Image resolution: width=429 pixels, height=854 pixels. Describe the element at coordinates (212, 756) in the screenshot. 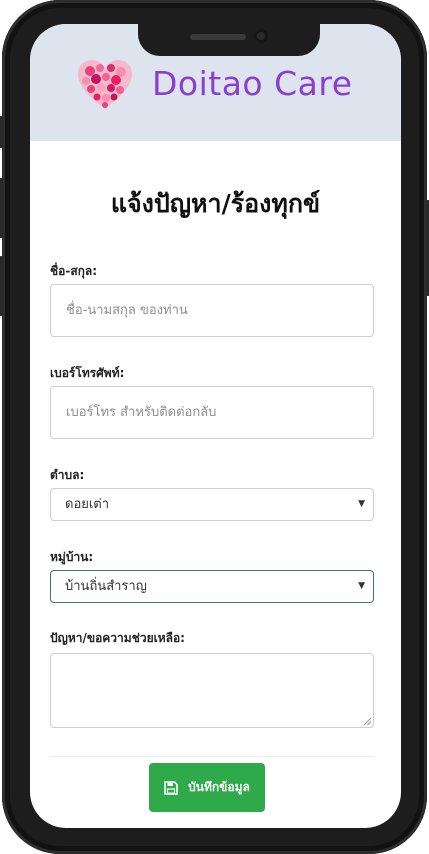

I see `form-divider` at that location.